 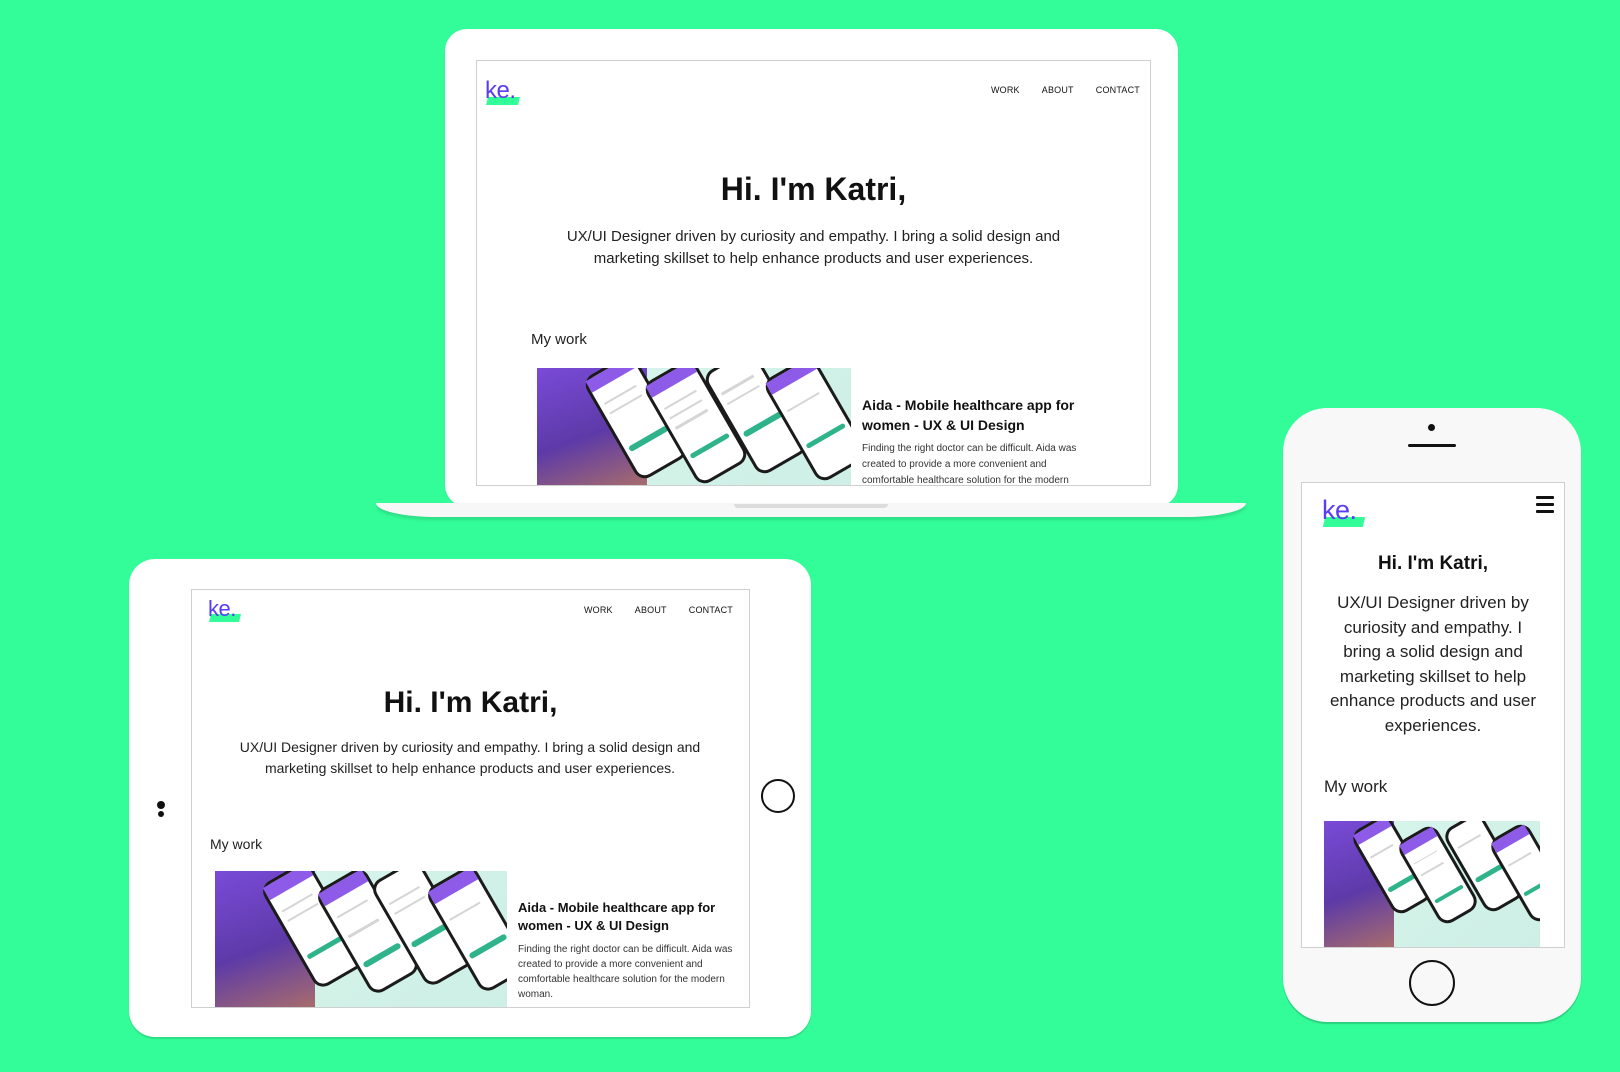 I want to click on phone-speaker, so click(x=1432, y=445).